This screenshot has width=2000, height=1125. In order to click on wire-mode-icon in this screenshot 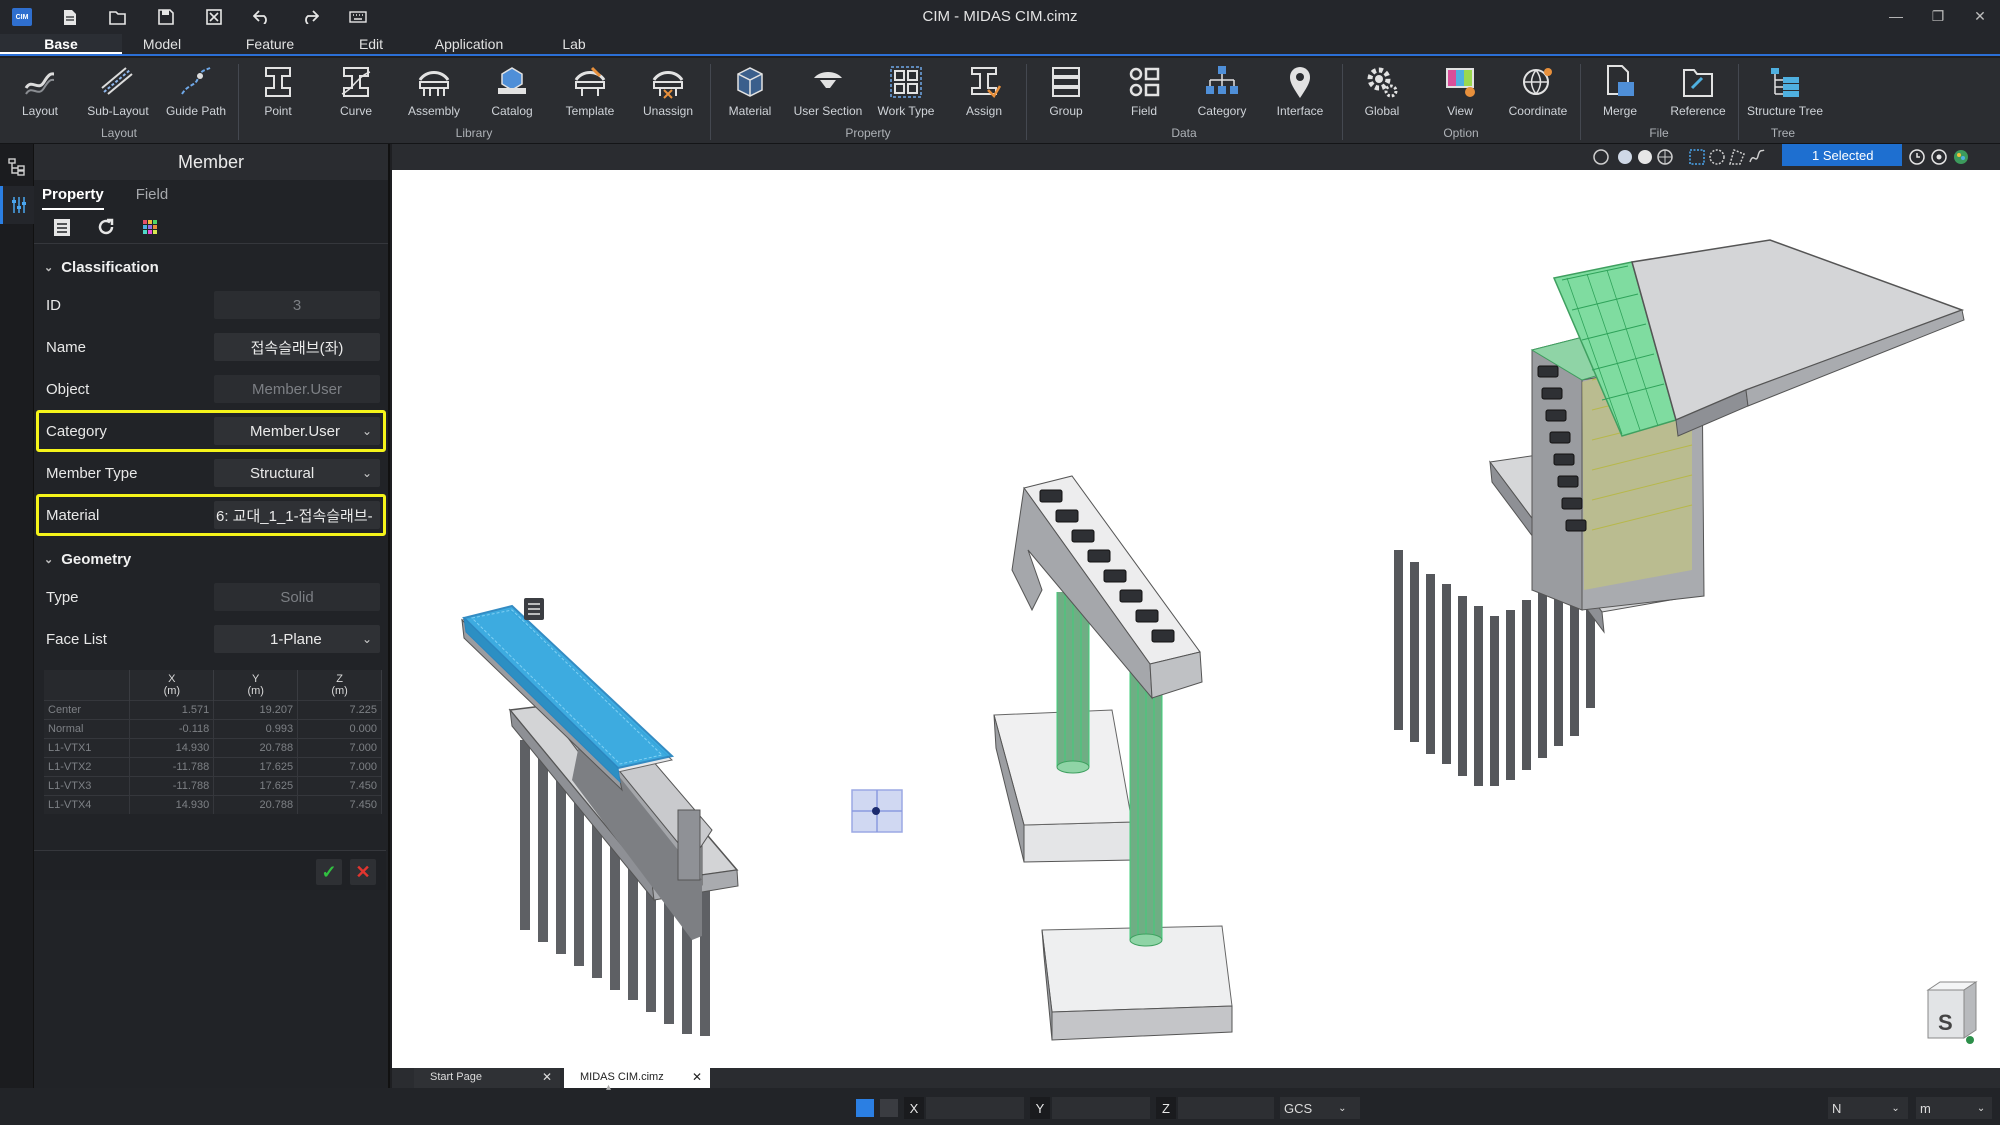, I will do `click(1665, 157)`.